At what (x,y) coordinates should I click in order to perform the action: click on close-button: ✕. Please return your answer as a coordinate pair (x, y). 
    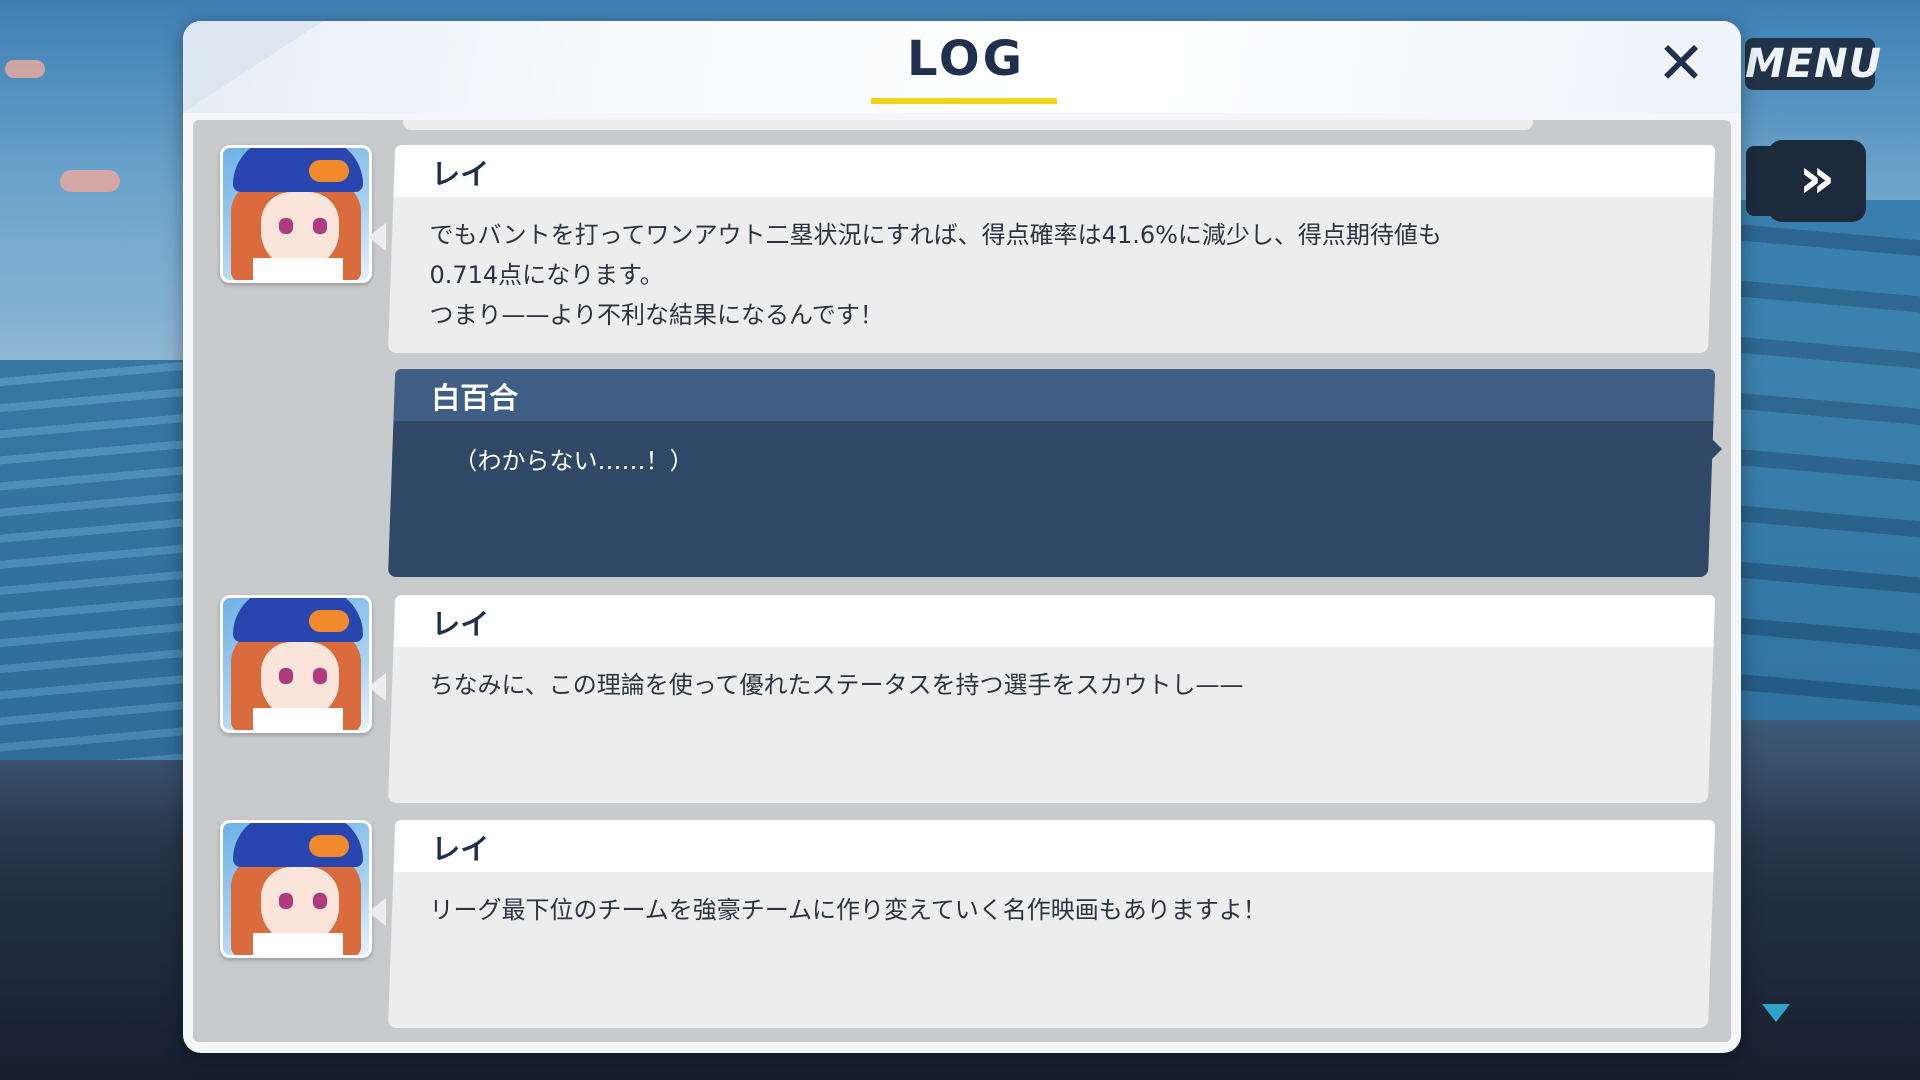
    Looking at the image, I should click on (1681, 63).